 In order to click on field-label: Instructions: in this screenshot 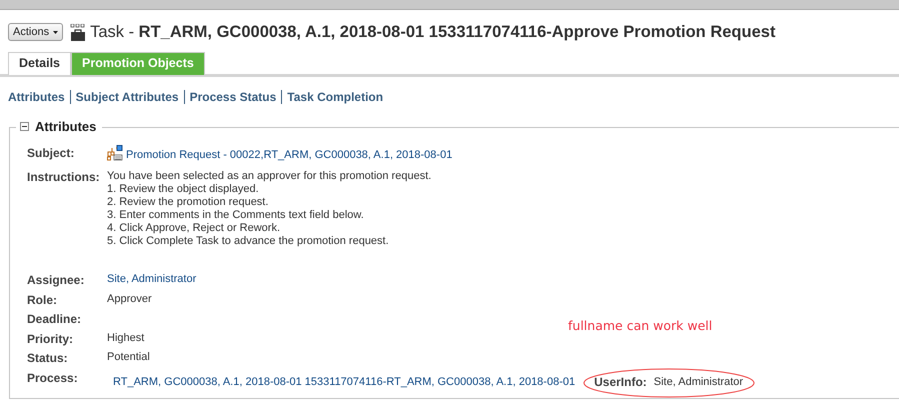, I will do `click(64, 178)`.